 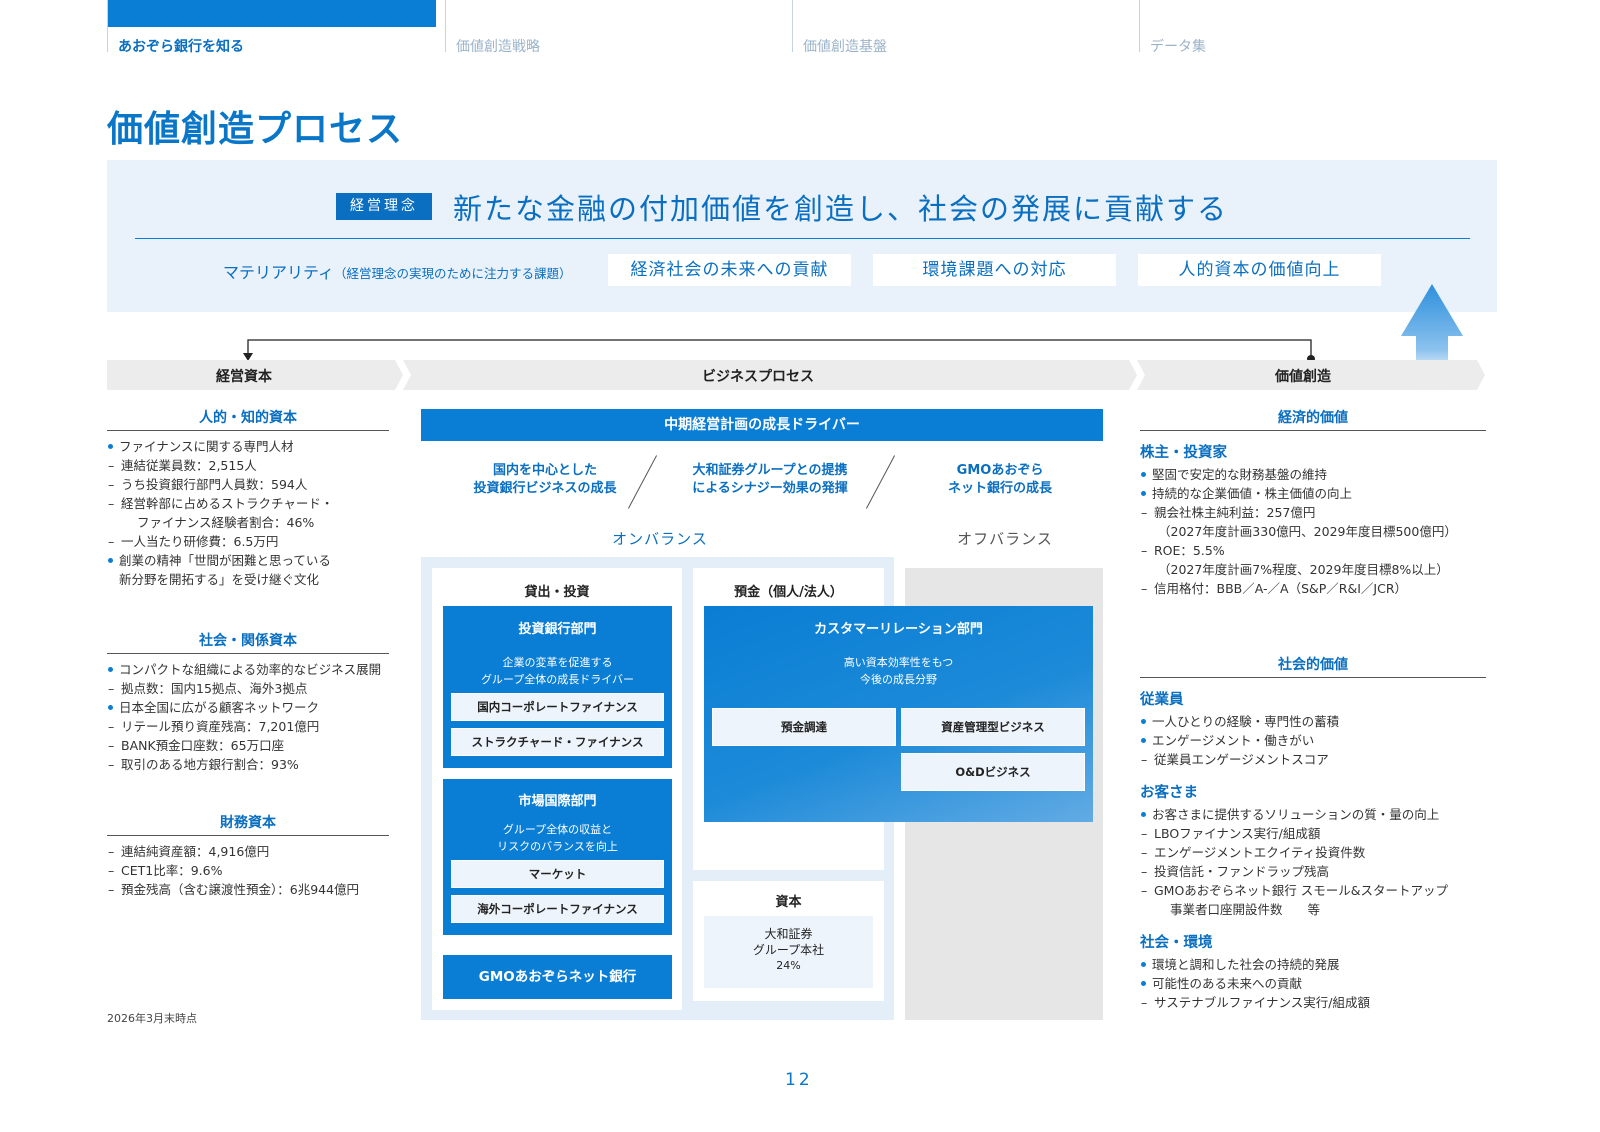 I want to click on desc-line: リスクのバランスを向上, so click(x=557, y=846).